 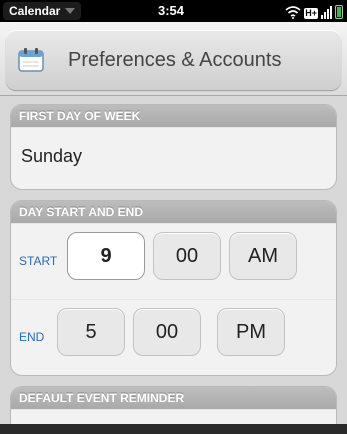 I want to click on end-ampm-picker: PM, so click(x=251, y=332).